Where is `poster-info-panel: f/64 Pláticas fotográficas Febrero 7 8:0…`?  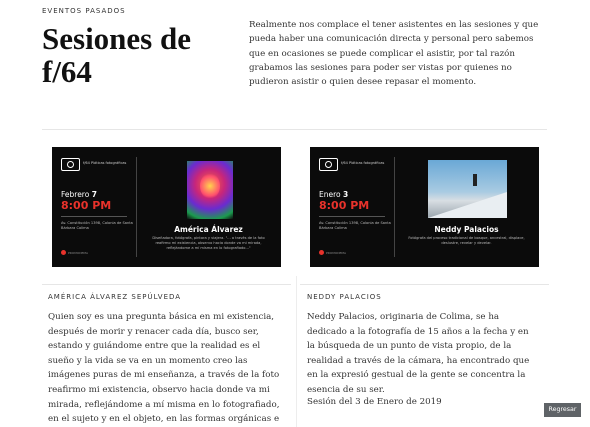 poster-info-panel: f/64 Pláticas fotográficas Febrero 7 8:0… is located at coordinates (94, 207).